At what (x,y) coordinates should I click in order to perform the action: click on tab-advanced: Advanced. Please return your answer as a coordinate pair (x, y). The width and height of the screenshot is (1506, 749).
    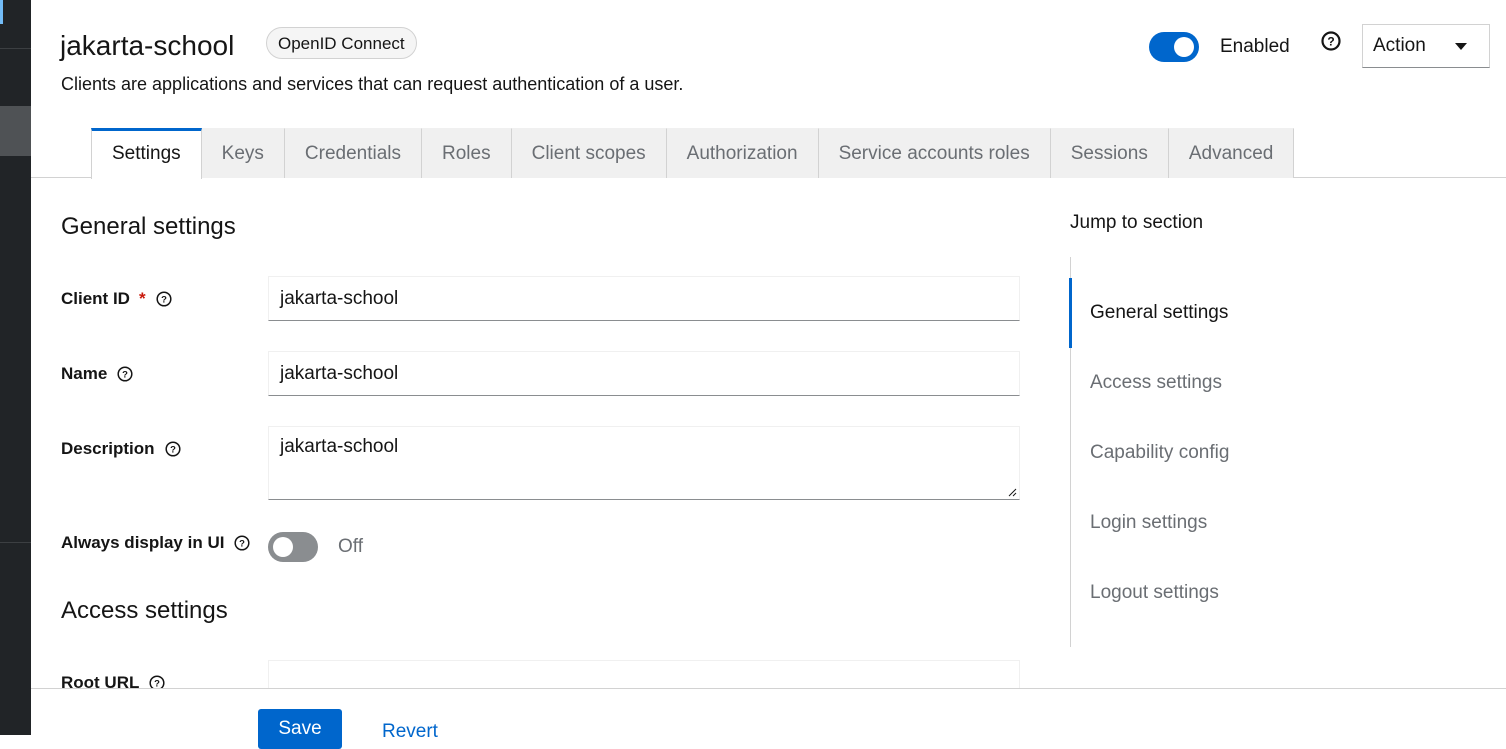
    Looking at the image, I should click on (1231, 153).